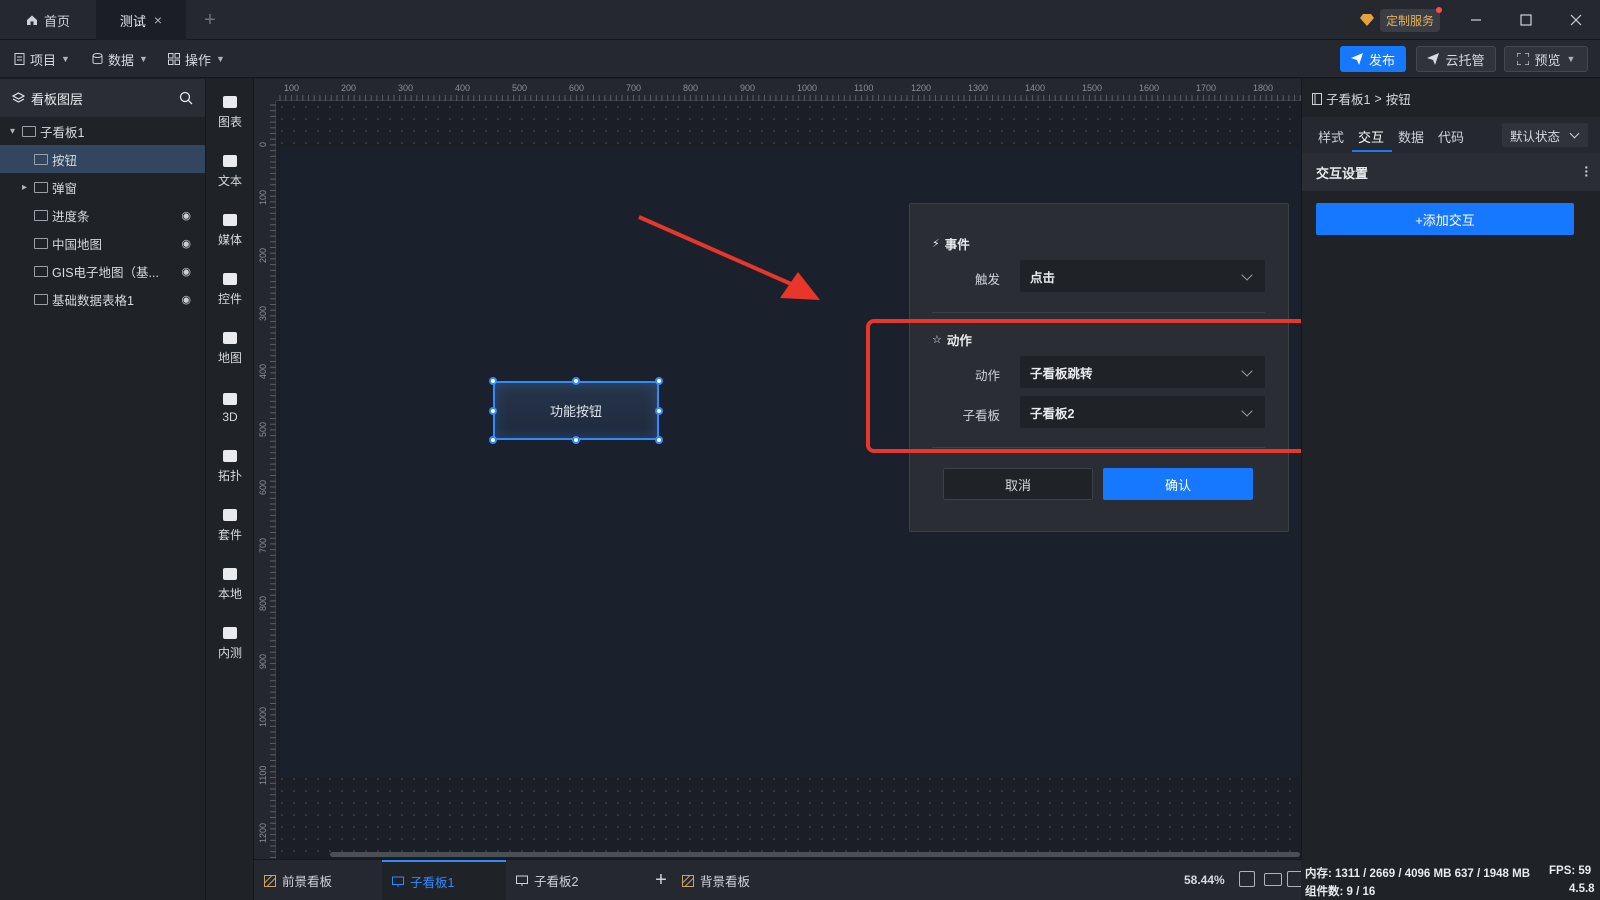  What do you see at coordinates (1367, 20) in the screenshot?
I see `diamond-icon` at bounding box center [1367, 20].